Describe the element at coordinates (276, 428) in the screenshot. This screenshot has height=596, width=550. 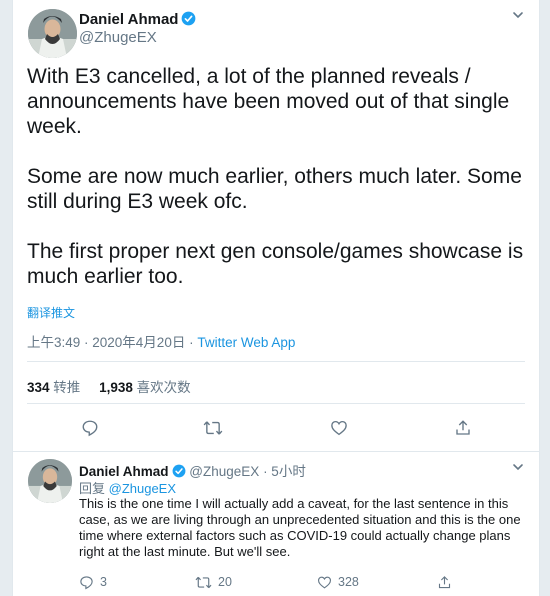
I see `tweet-actions` at that location.